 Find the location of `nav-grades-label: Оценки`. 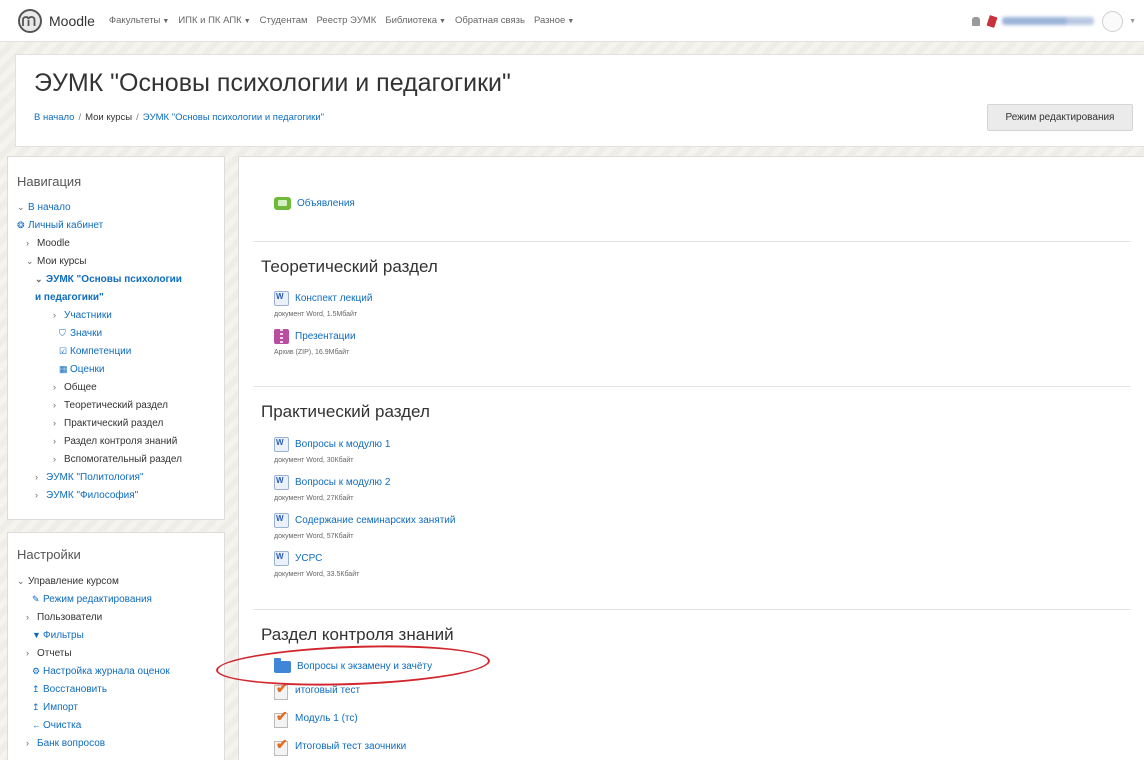

nav-grades-label: Оценки is located at coordinates (87, 369).